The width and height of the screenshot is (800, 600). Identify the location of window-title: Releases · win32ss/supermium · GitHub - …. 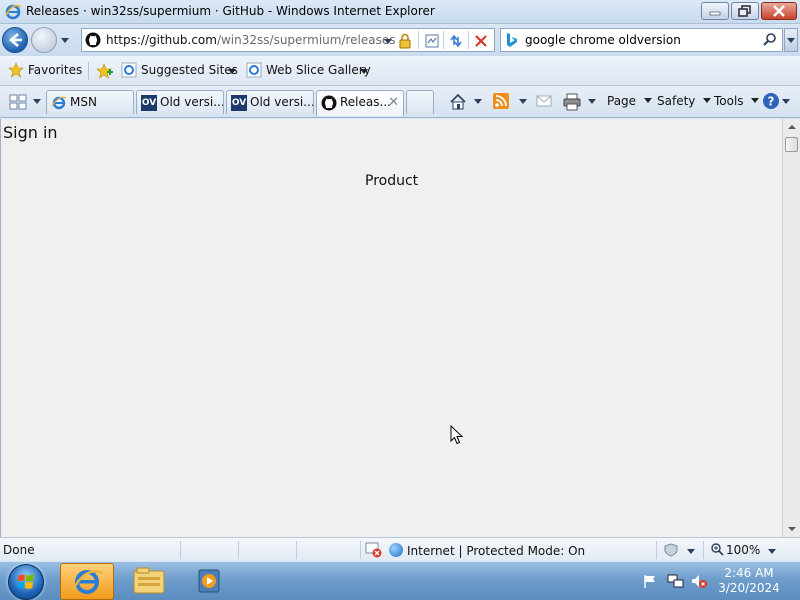
(230, 11).